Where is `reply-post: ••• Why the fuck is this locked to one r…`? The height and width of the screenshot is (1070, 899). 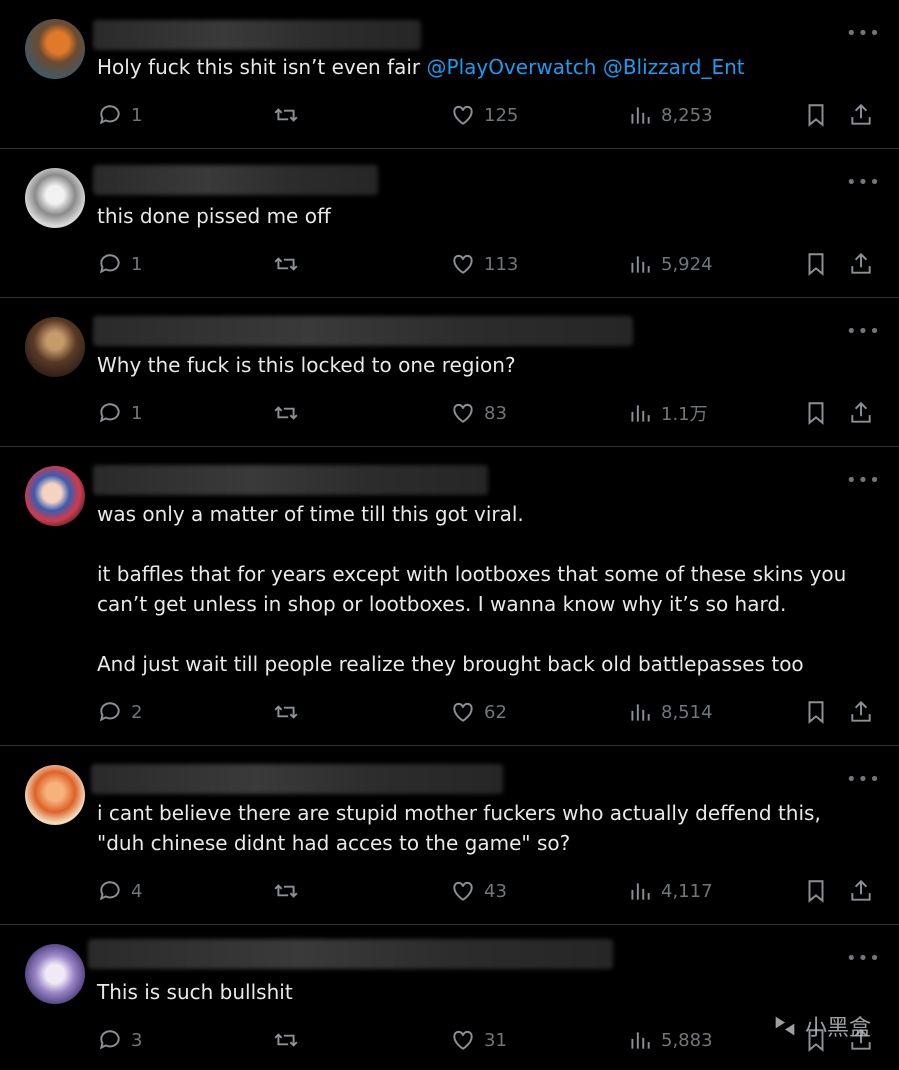 reply-post: ••• Why the fuck is this locked to one r… is located at coordinates (449, 372).